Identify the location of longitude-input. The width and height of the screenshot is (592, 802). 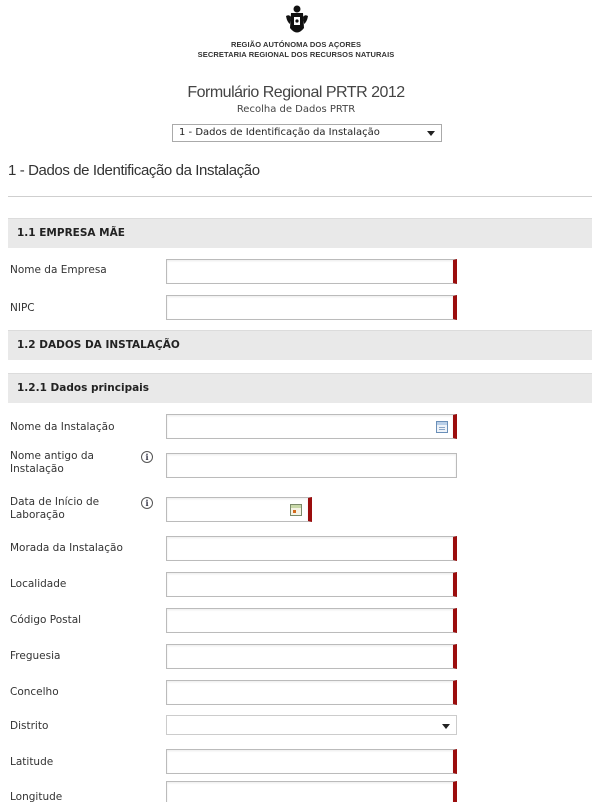
(311, 791).